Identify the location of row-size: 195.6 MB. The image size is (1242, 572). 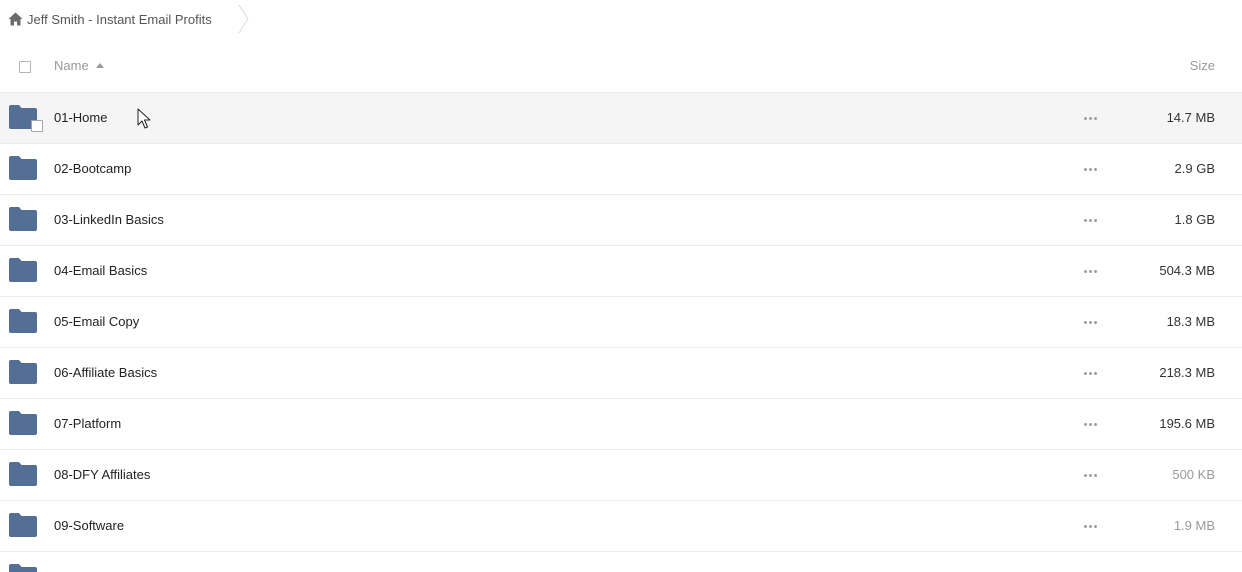
(1187, 423).